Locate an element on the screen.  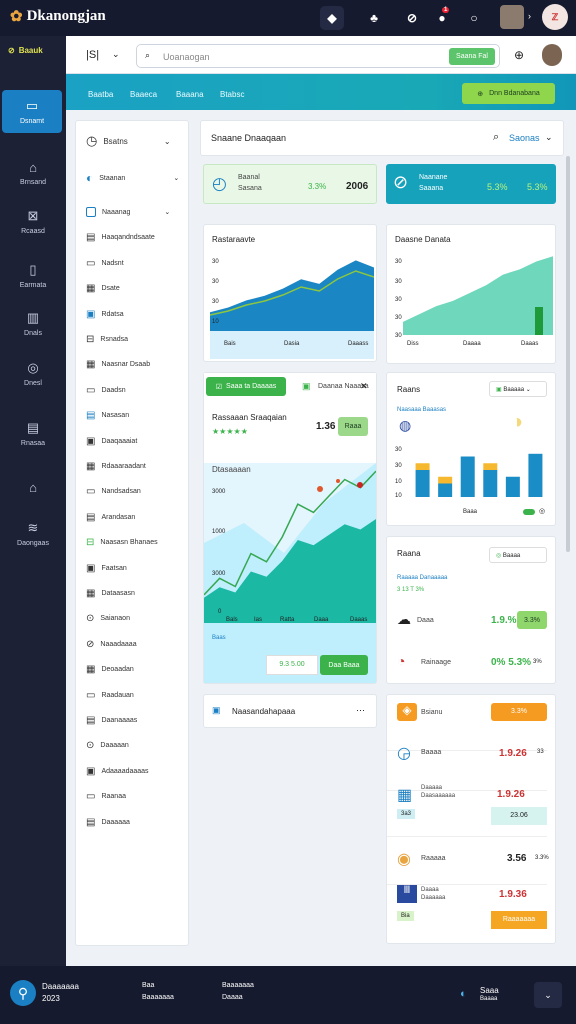
bar-select: ▣ Baaaaa ⌄ is located at coordinates (518, 389).